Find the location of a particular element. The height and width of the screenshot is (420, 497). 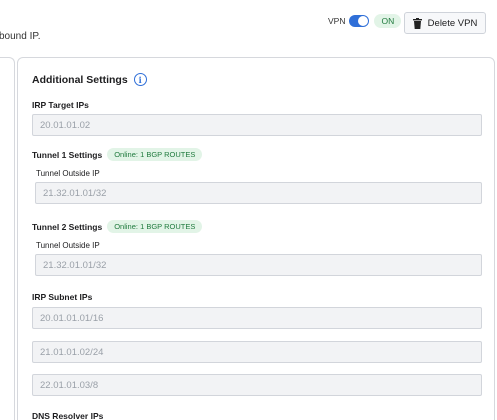

tunnel1-outside-ip-input: 21.32.01.01/32 is located at coordinates (258, 193).